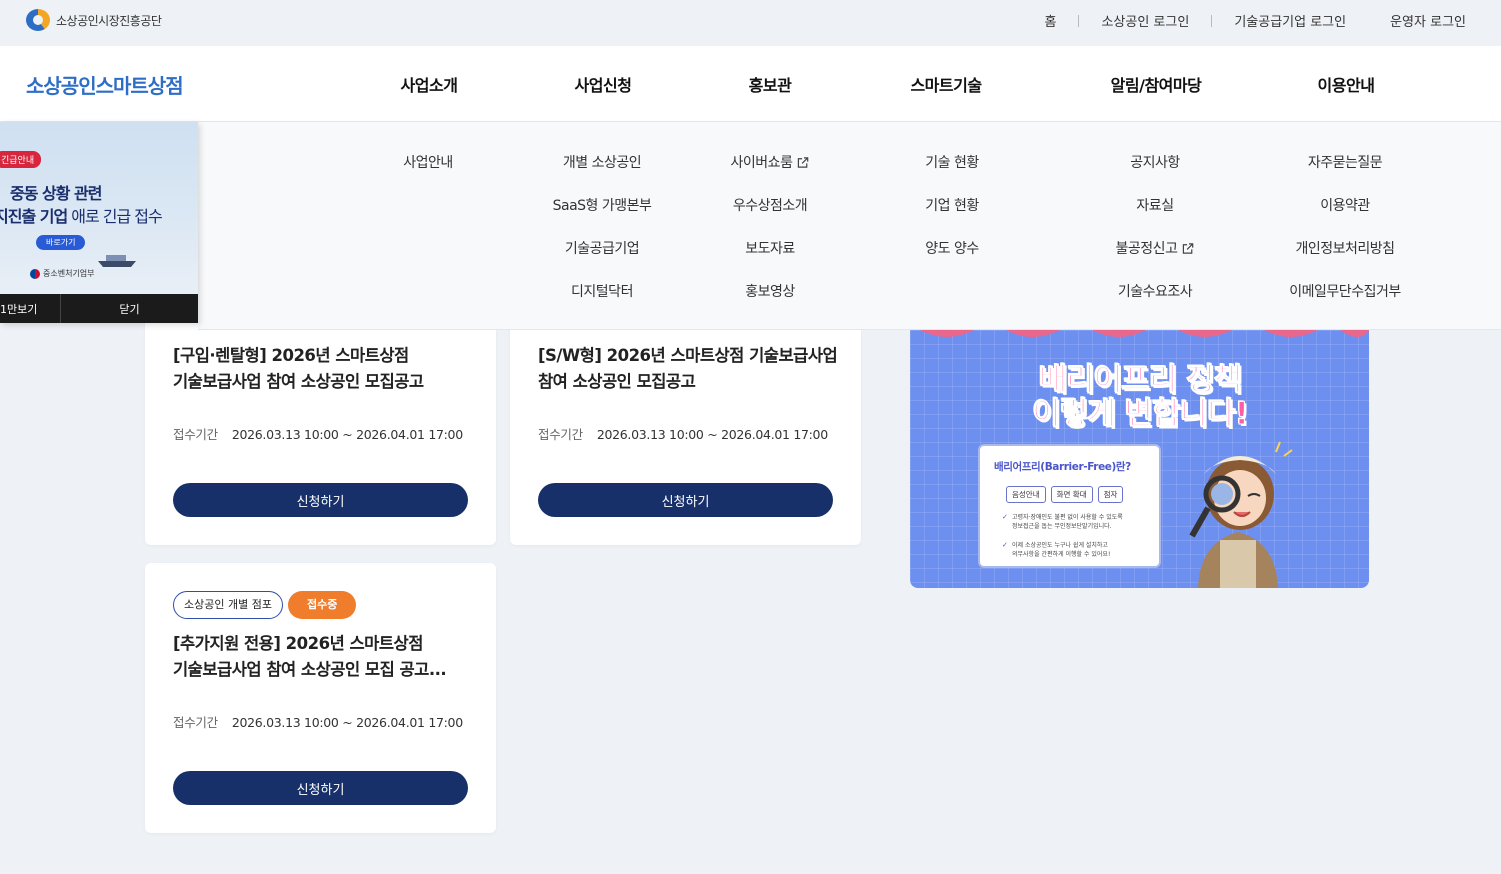  I want to click on promo-desc-line: 이제 소상공인도 누구나 쉽게 설치하고, so click(1060, 545).